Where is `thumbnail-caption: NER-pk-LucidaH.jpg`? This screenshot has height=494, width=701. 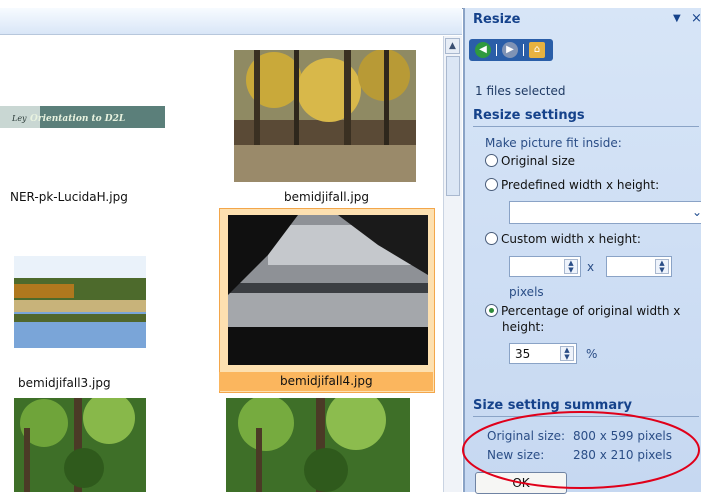 thumbnail-caption: NER-pk-LucidaH.jpg is located at coordinates (69, 197).